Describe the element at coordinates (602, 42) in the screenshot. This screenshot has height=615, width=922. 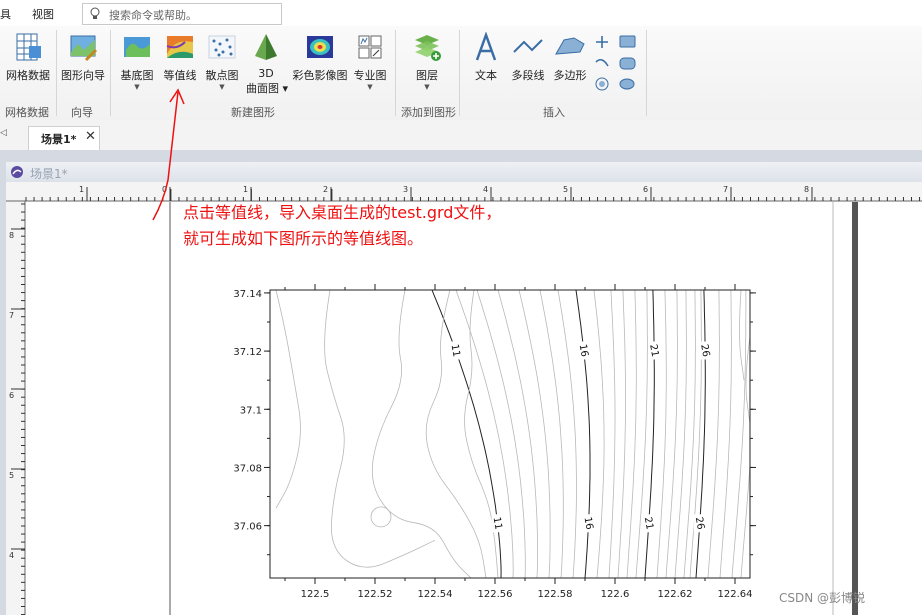
I see `plus-icon` at that location.